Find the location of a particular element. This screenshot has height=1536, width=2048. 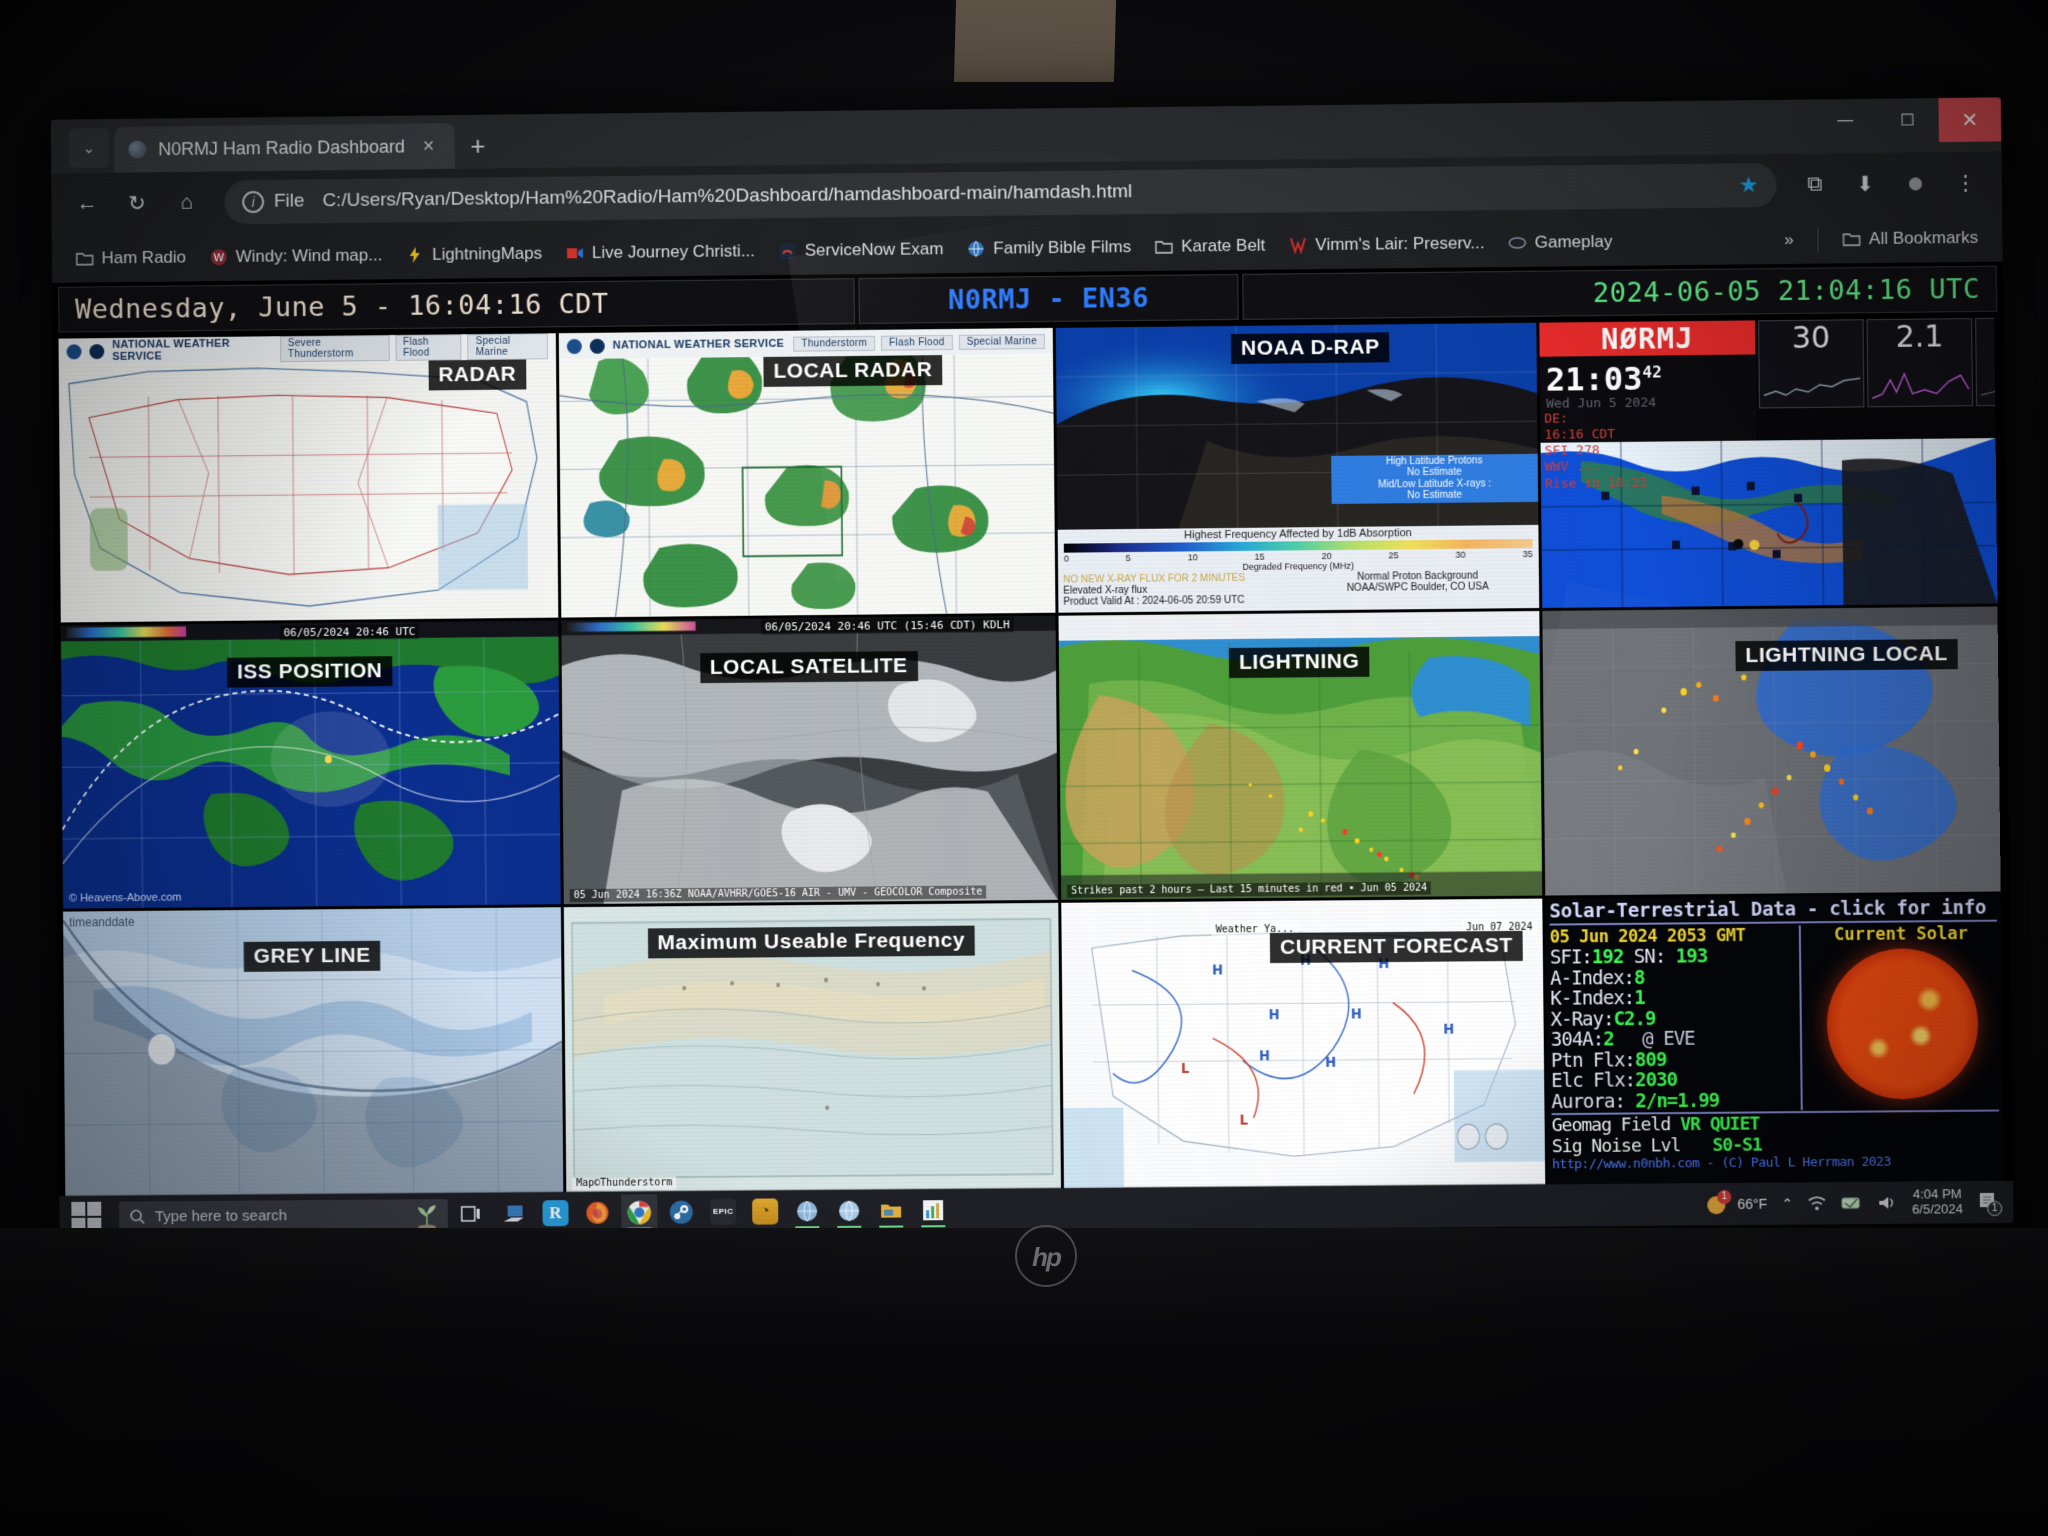

chart-icon is located at coordinates (932, 1209).